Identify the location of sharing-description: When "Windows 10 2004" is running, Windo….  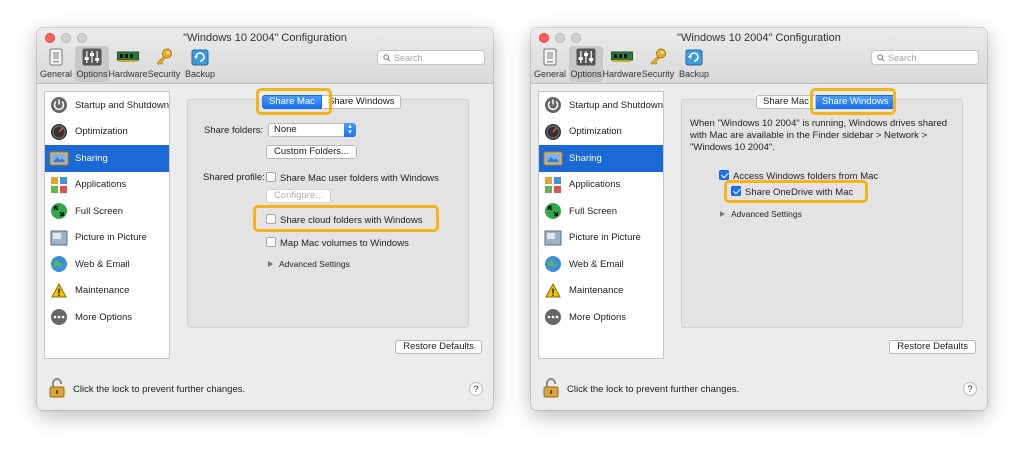
(819, 135).